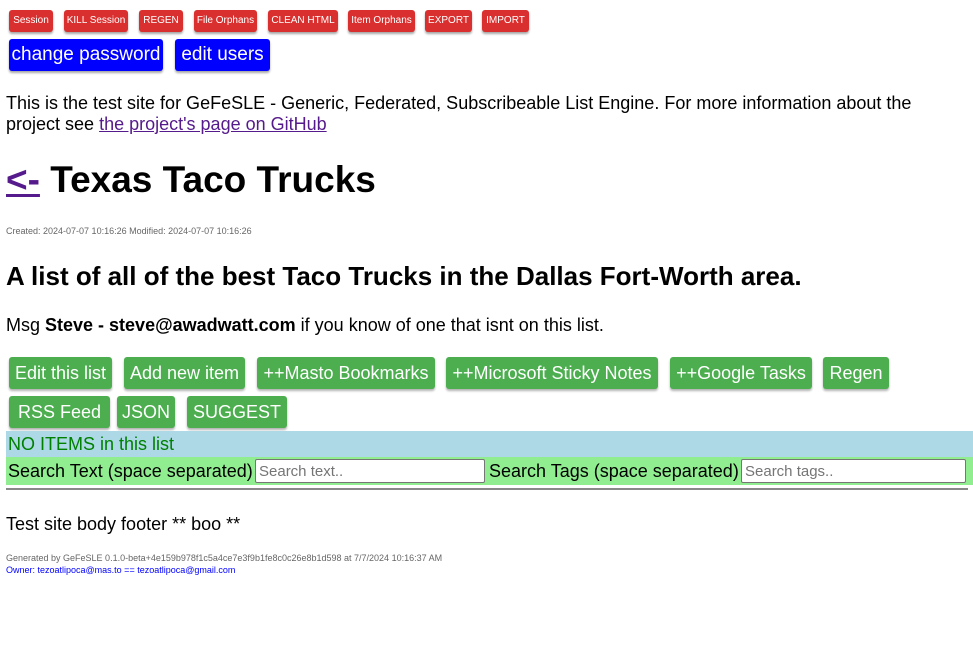 The height and width of the screenshot is (652, 973). Describe the element at coordinates (130, 471) in the screenshot. I see `search-text-label: Search Text (space separated)` at that location.